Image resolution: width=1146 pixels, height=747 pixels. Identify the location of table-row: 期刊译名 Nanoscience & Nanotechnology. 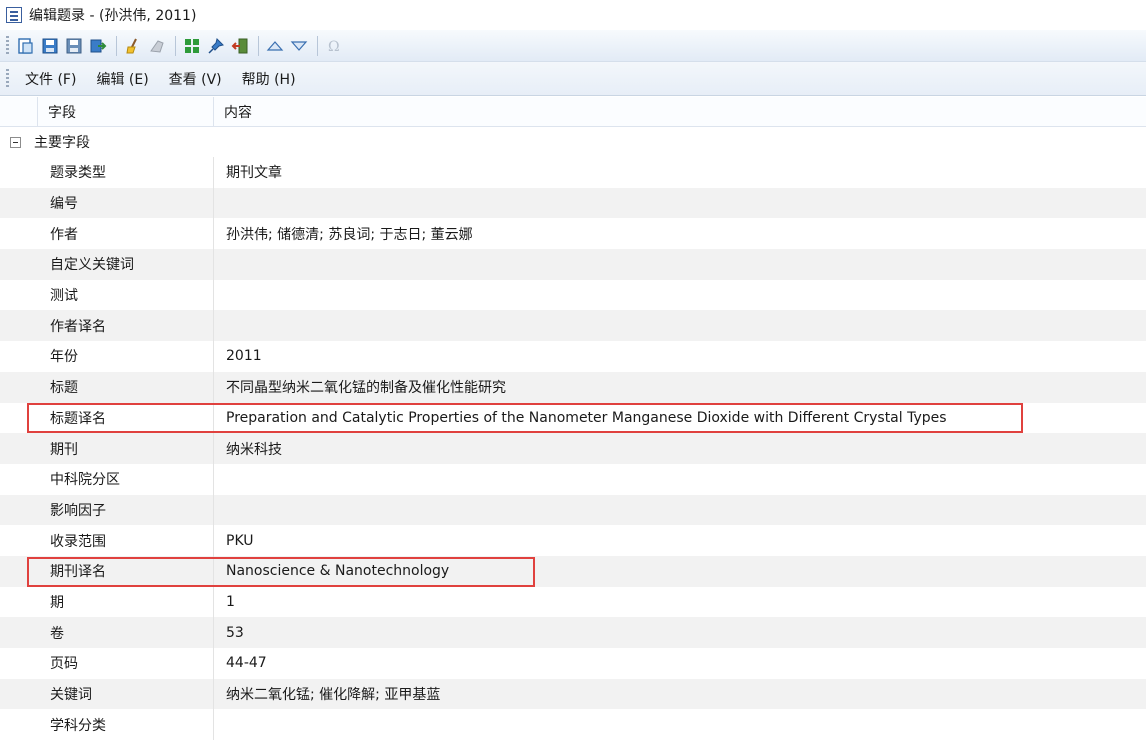
(573, 571).